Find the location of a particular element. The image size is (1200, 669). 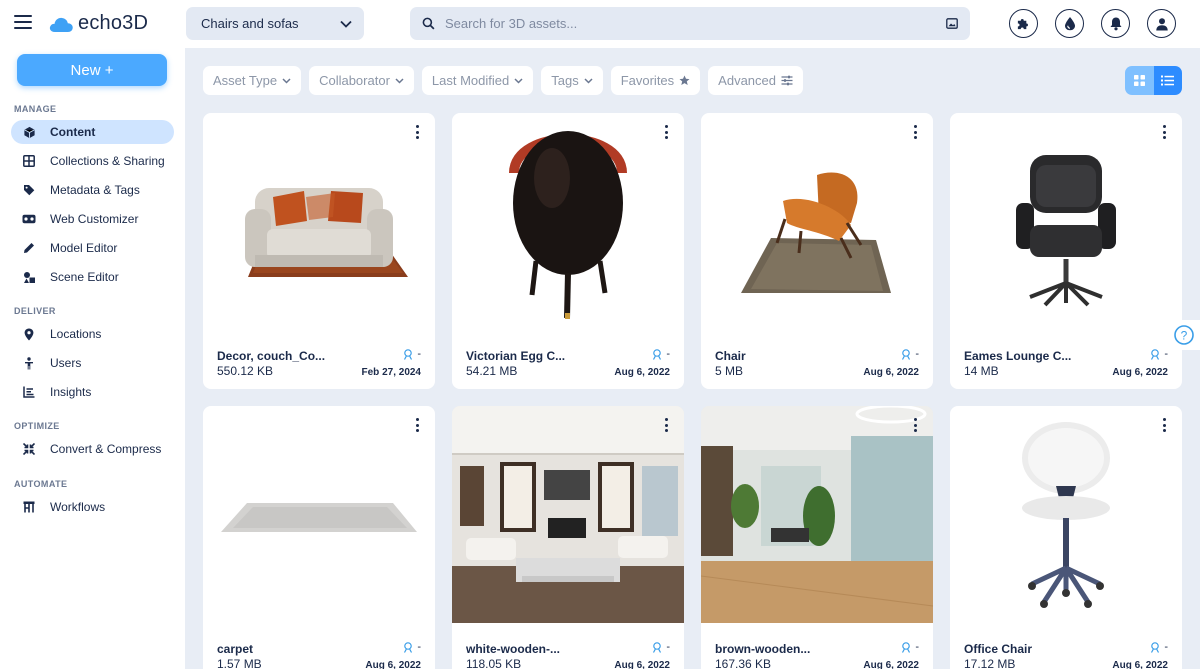

filter-label: Advanced is located at coordinates (747, 80).